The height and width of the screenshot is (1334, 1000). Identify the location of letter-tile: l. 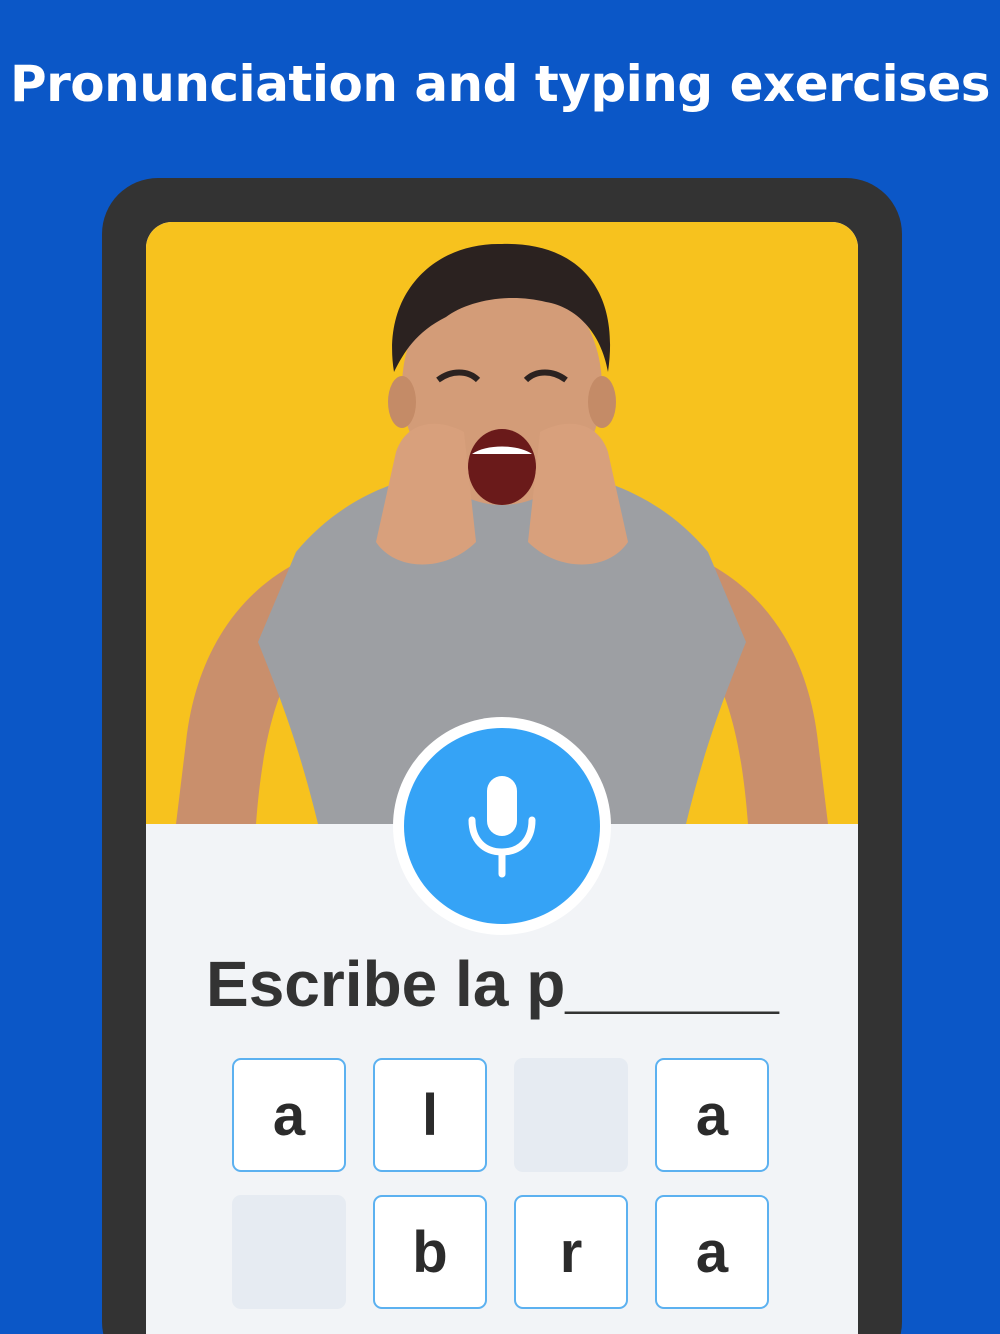
(430, 1115).